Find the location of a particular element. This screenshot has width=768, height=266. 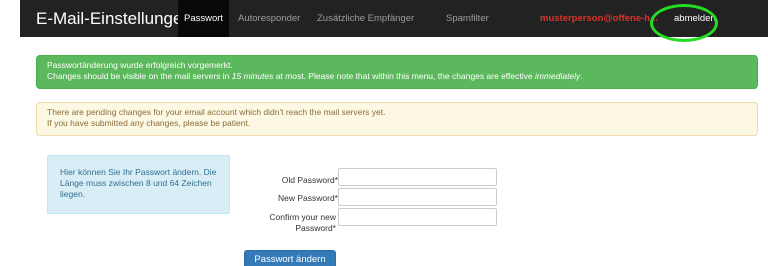

app-title: E-Mail-Einstellungen is located at coordinates (114, 19).